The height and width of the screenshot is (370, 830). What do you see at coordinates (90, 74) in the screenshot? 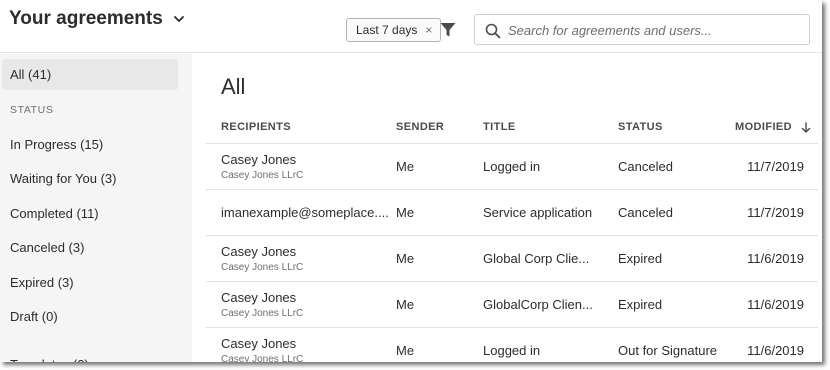
I see `sidebar-item-all: All (41)` at bounding box center [90, 74].